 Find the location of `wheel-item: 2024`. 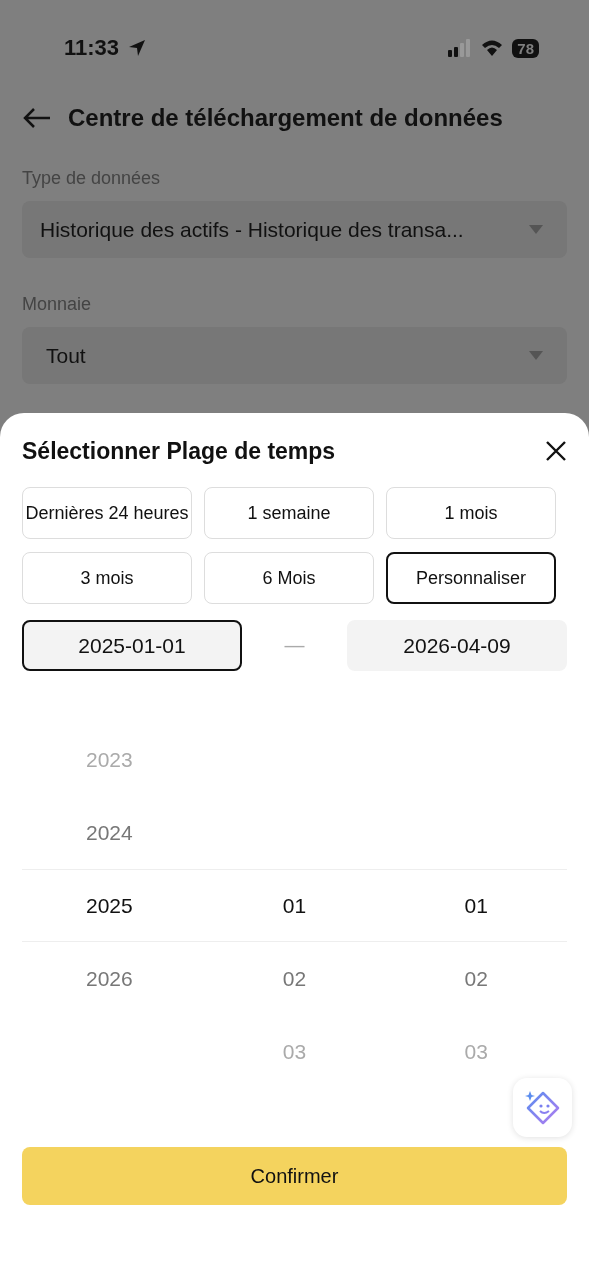

wheel-item: 2024 is located at coordinates (109, 832).